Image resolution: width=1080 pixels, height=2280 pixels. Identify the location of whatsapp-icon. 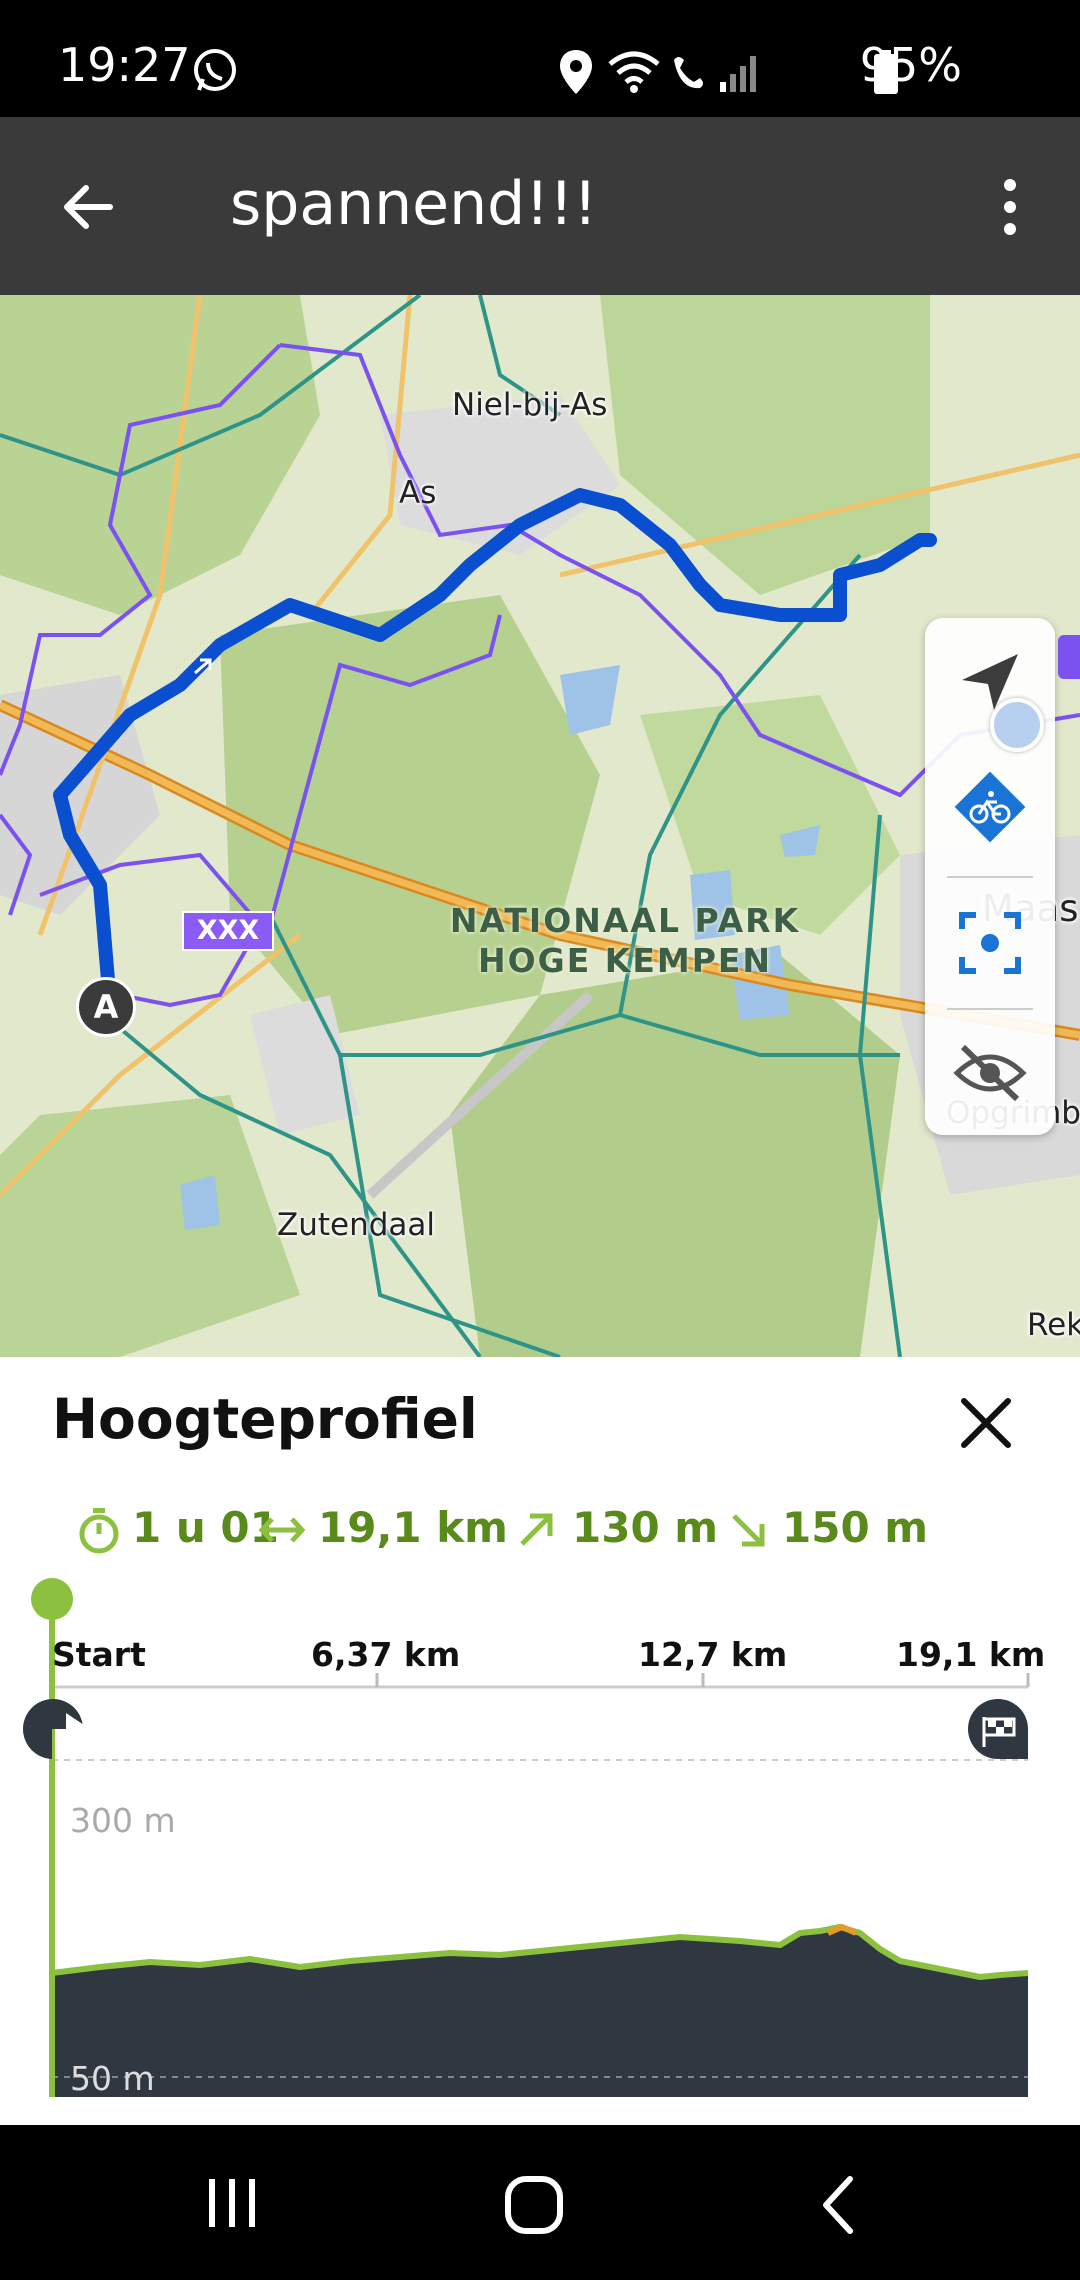
(215, 70).